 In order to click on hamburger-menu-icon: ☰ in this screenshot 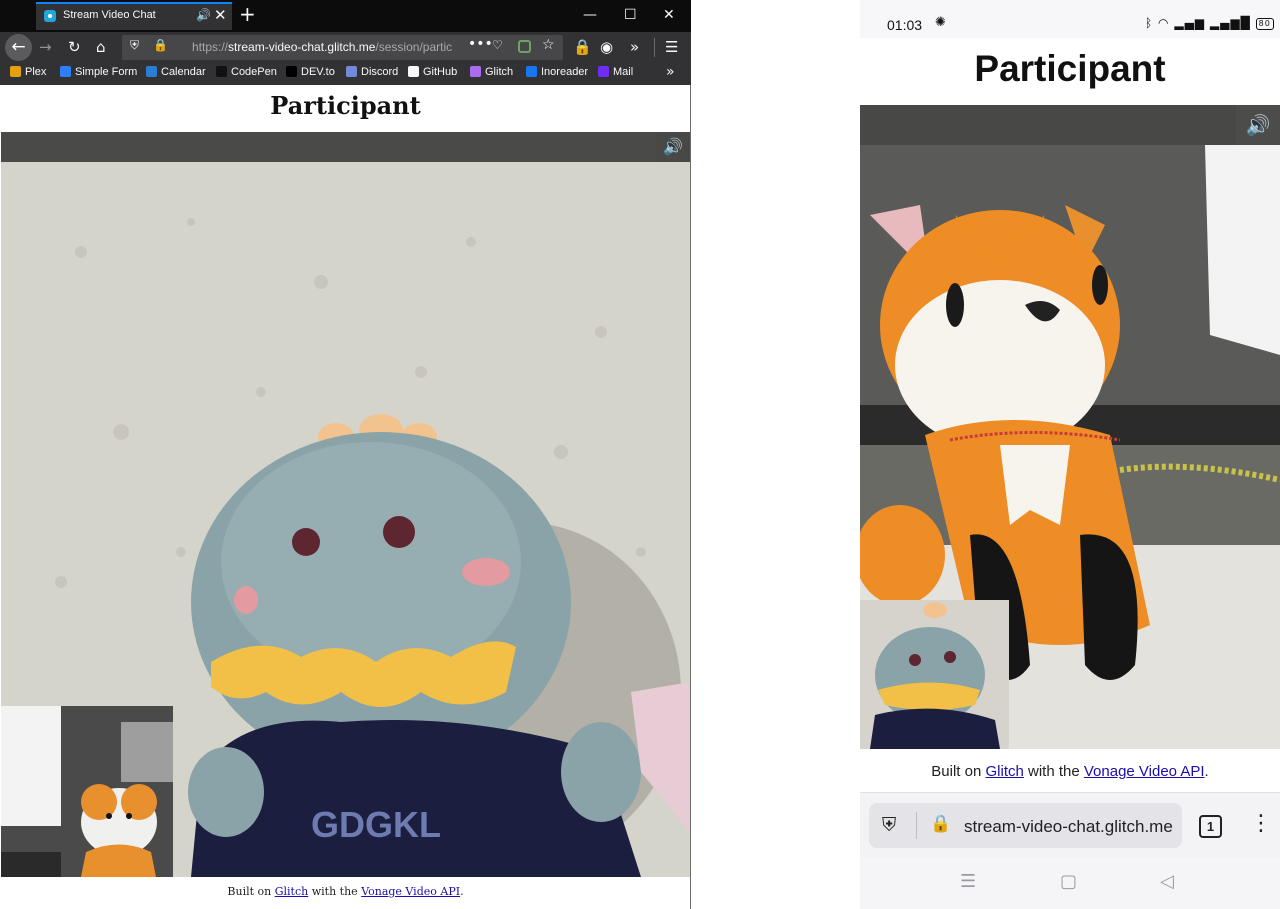, I will do `click(671, 47)`.